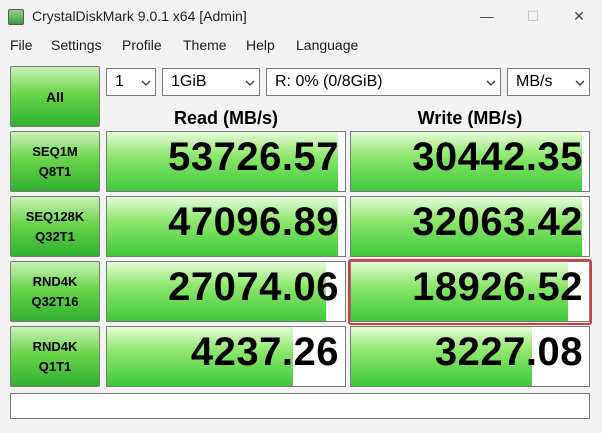 This screenshot has width=602, height=433. Describe the element at coordinates (383, 82) in the screenshot. I see `drive-select: R: 0% (0/8GiB)` at that location.